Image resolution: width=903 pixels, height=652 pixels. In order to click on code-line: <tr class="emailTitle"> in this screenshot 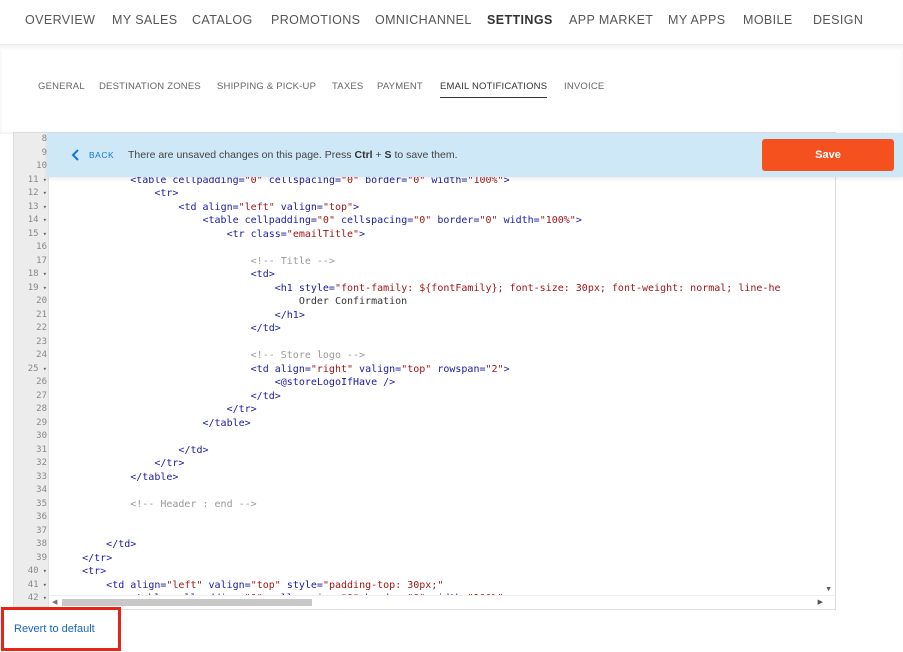, I will do `click(212, 235)`.